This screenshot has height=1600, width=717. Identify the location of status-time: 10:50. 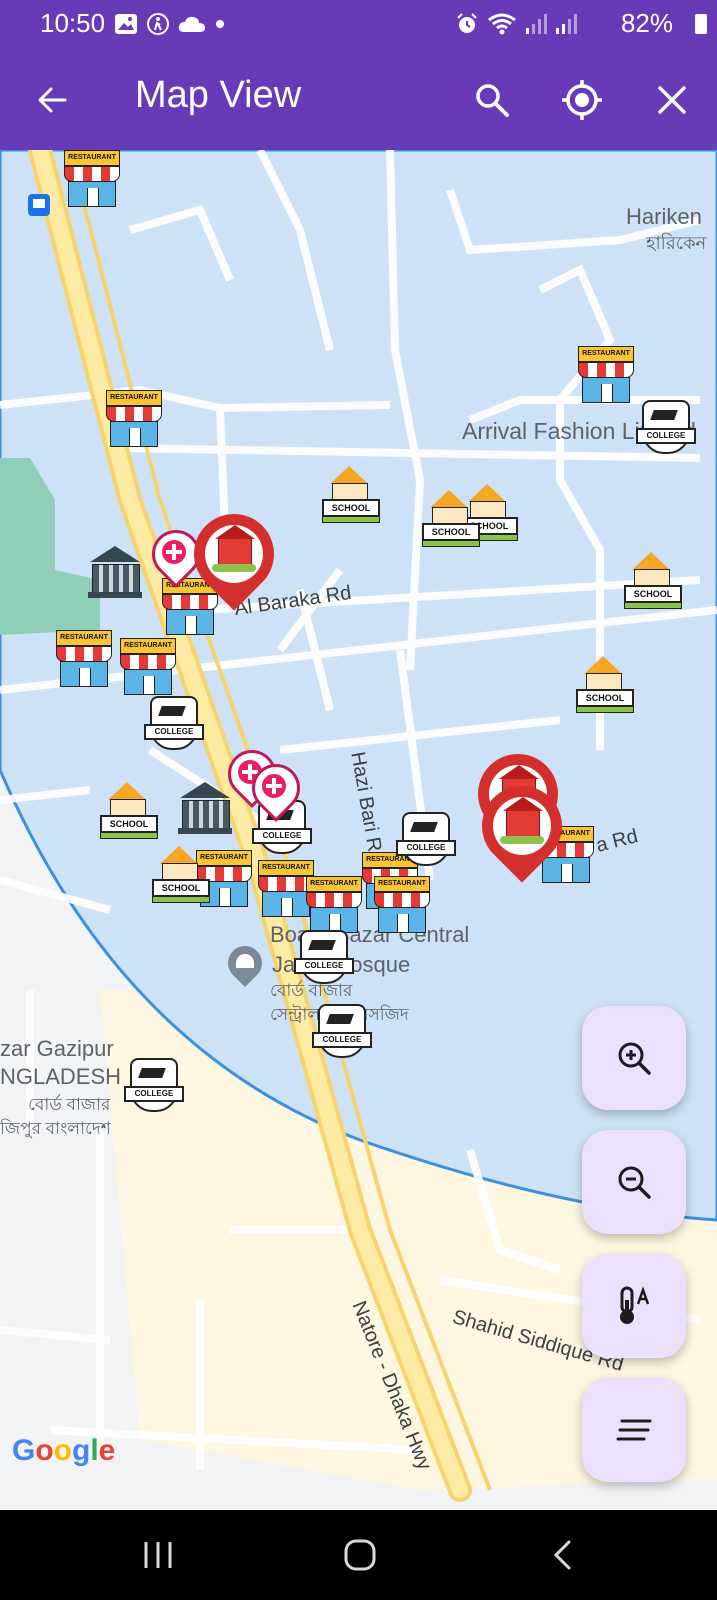
(73, 23).